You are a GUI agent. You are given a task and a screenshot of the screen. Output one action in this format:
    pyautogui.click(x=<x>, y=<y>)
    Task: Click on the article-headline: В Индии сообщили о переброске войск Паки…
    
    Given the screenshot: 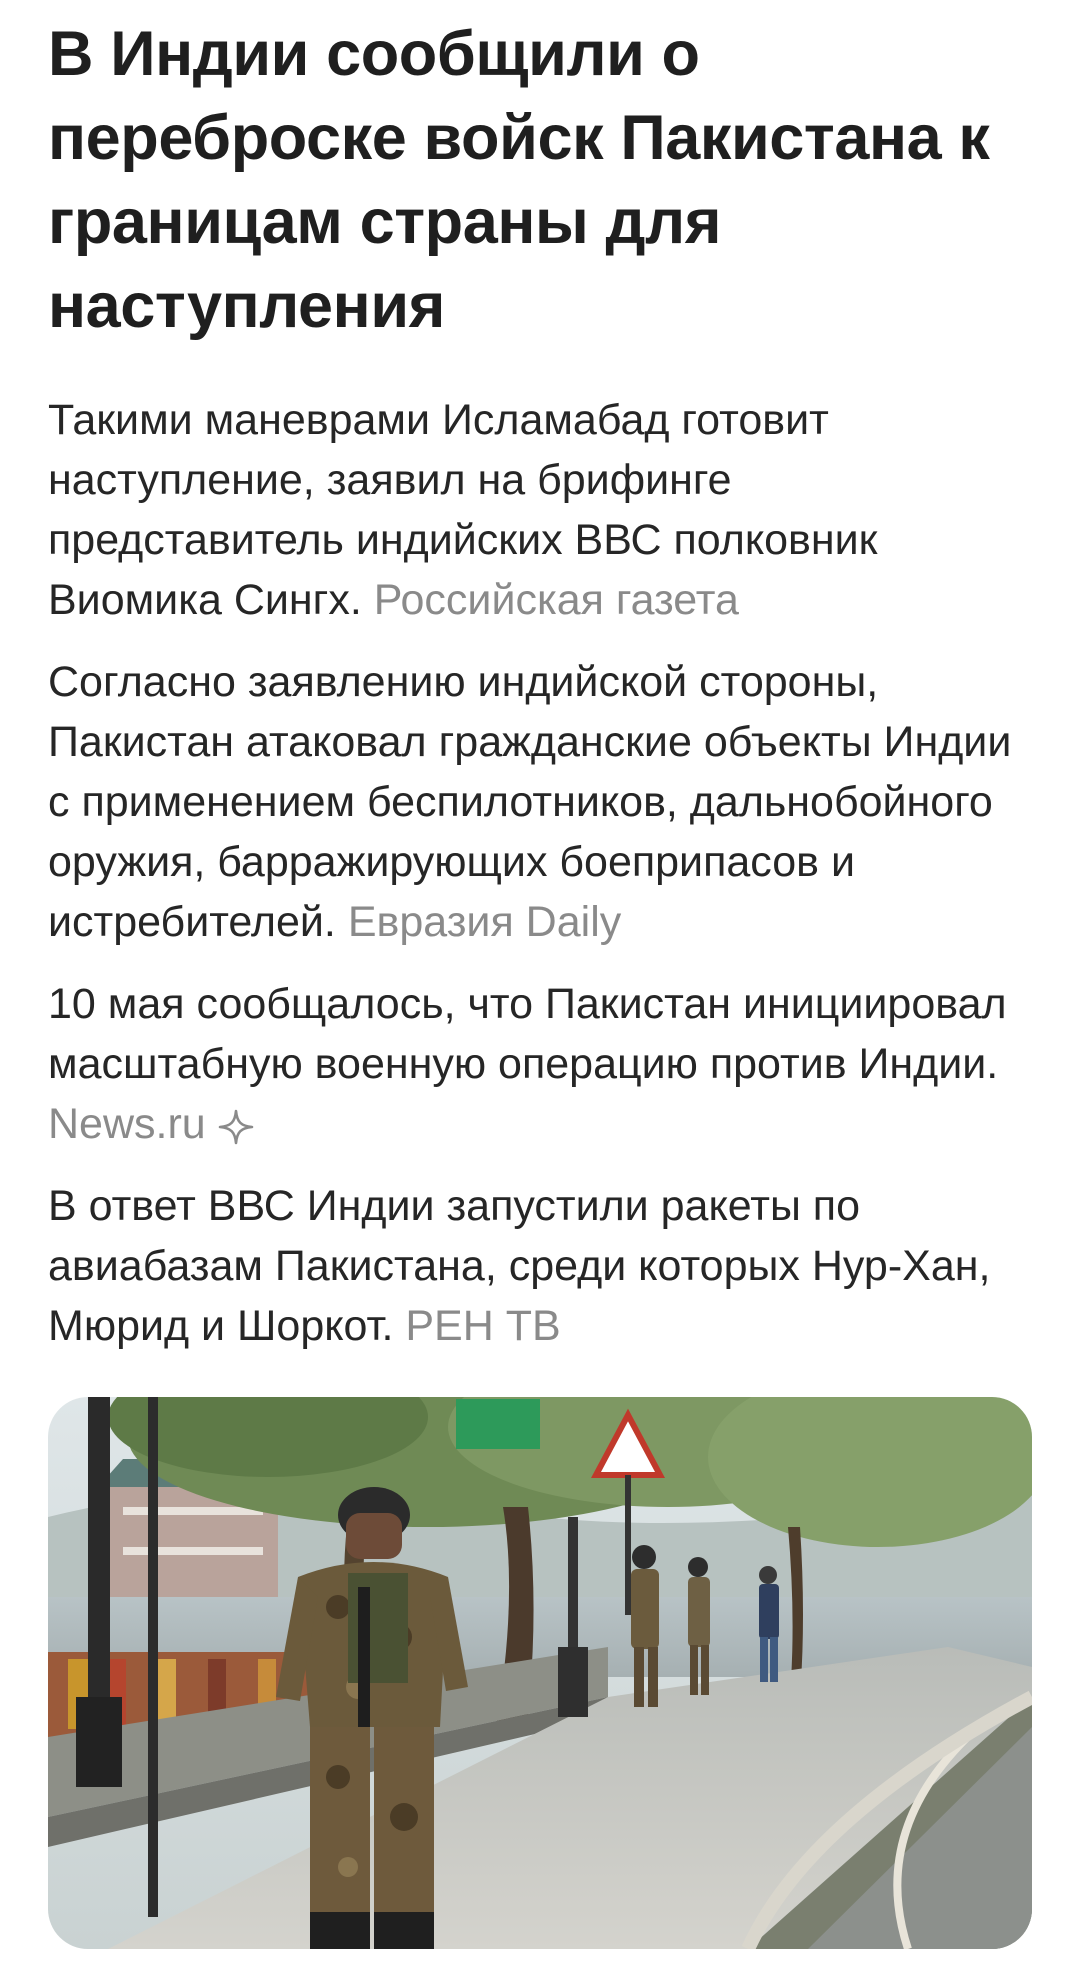 What is the action you would take?
    pyautogui.click(x=519, y=180)
    